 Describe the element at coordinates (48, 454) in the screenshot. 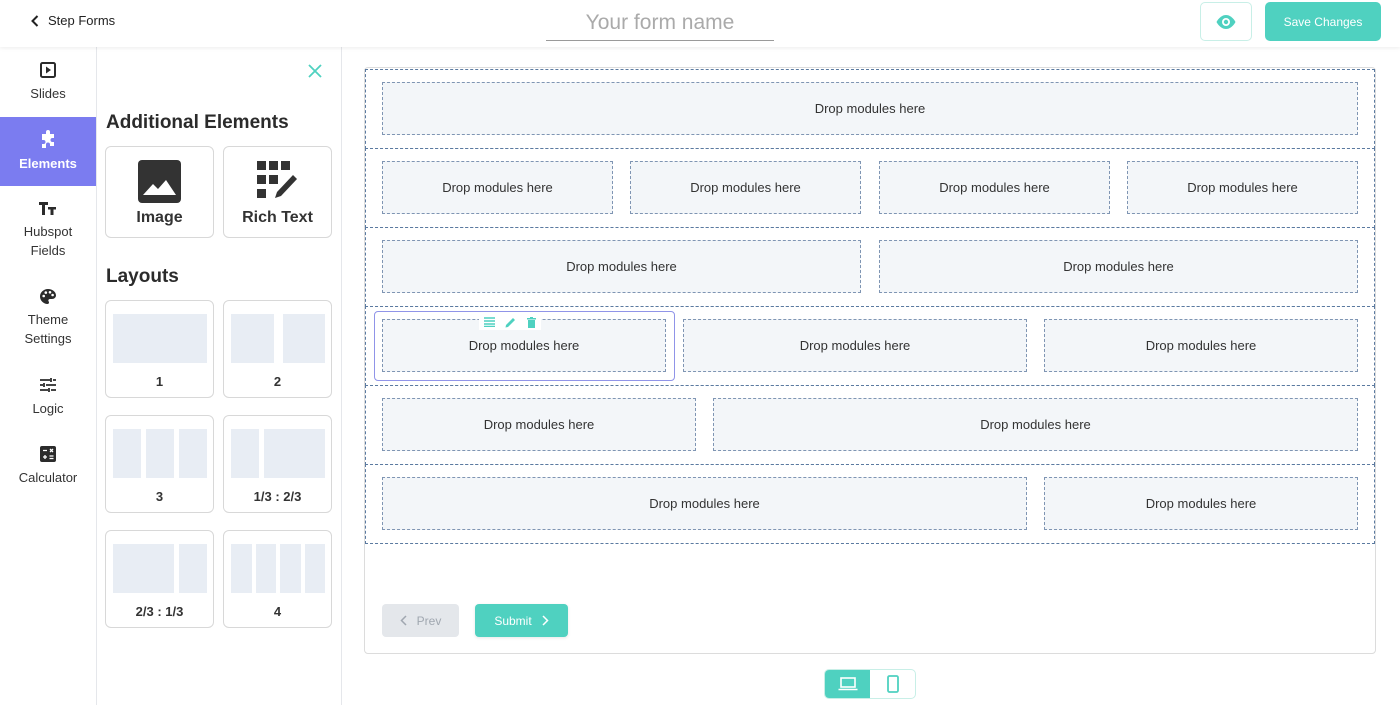

I see `calculator-icon` at that location.